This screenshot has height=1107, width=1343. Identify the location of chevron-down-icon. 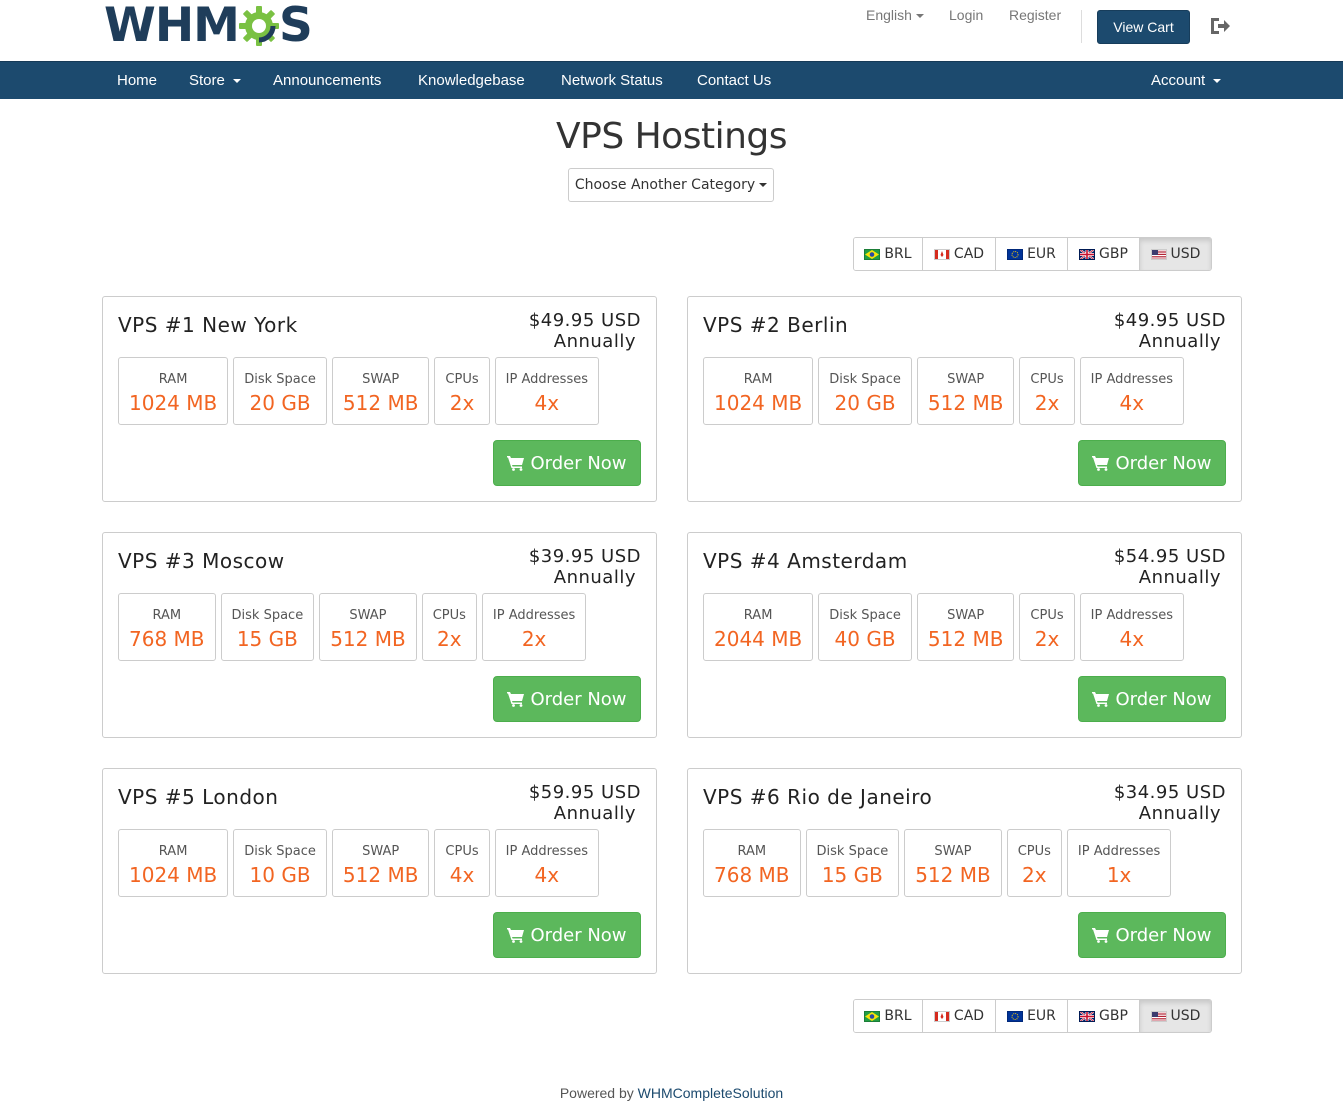
(1217, 81).